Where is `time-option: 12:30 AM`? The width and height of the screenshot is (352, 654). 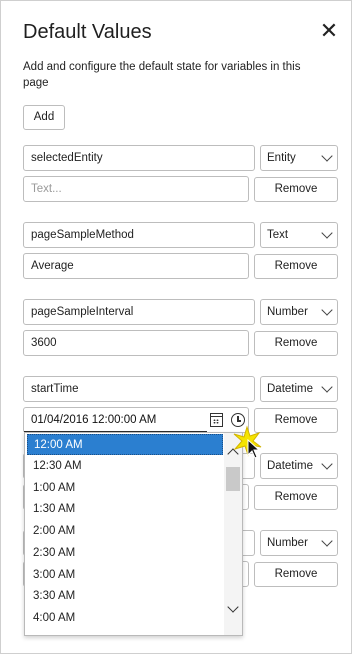 time-option: 12:30 AM is located at coordinates (125, 466).